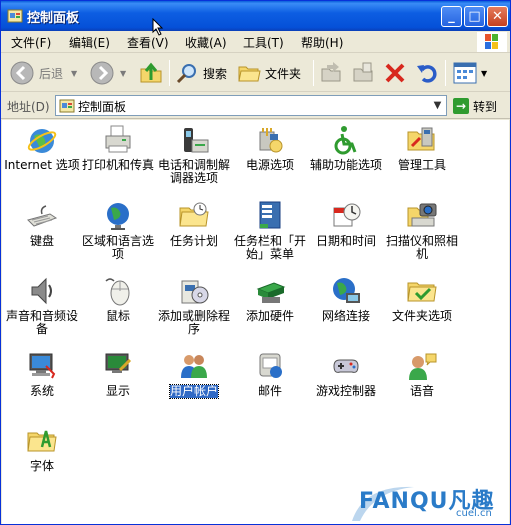  What do you see at coordinates (117, 316) in the screenshot?
I see `item-label: 鼠标` at bounding box center [117, 316].